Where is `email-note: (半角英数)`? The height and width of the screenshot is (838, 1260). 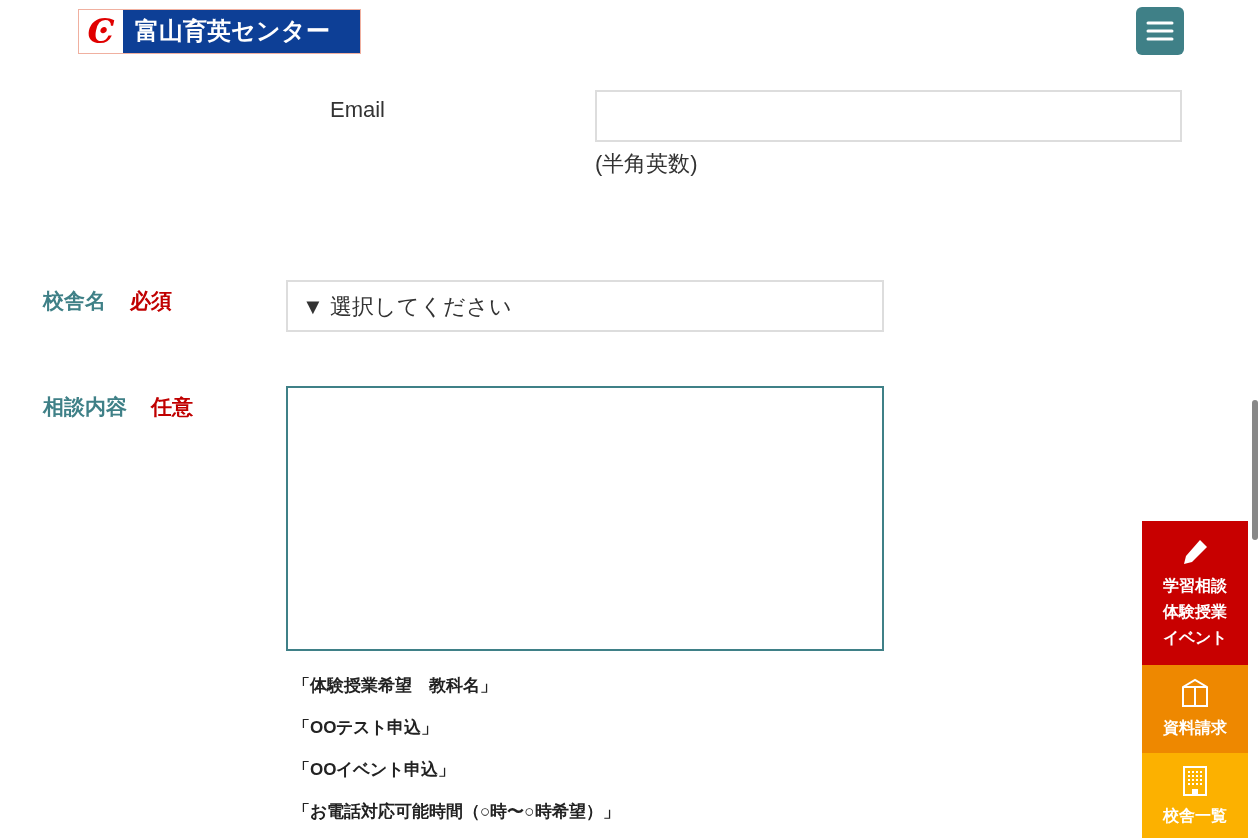
email-note: (半角英数) is located at coordinates (647, 164).